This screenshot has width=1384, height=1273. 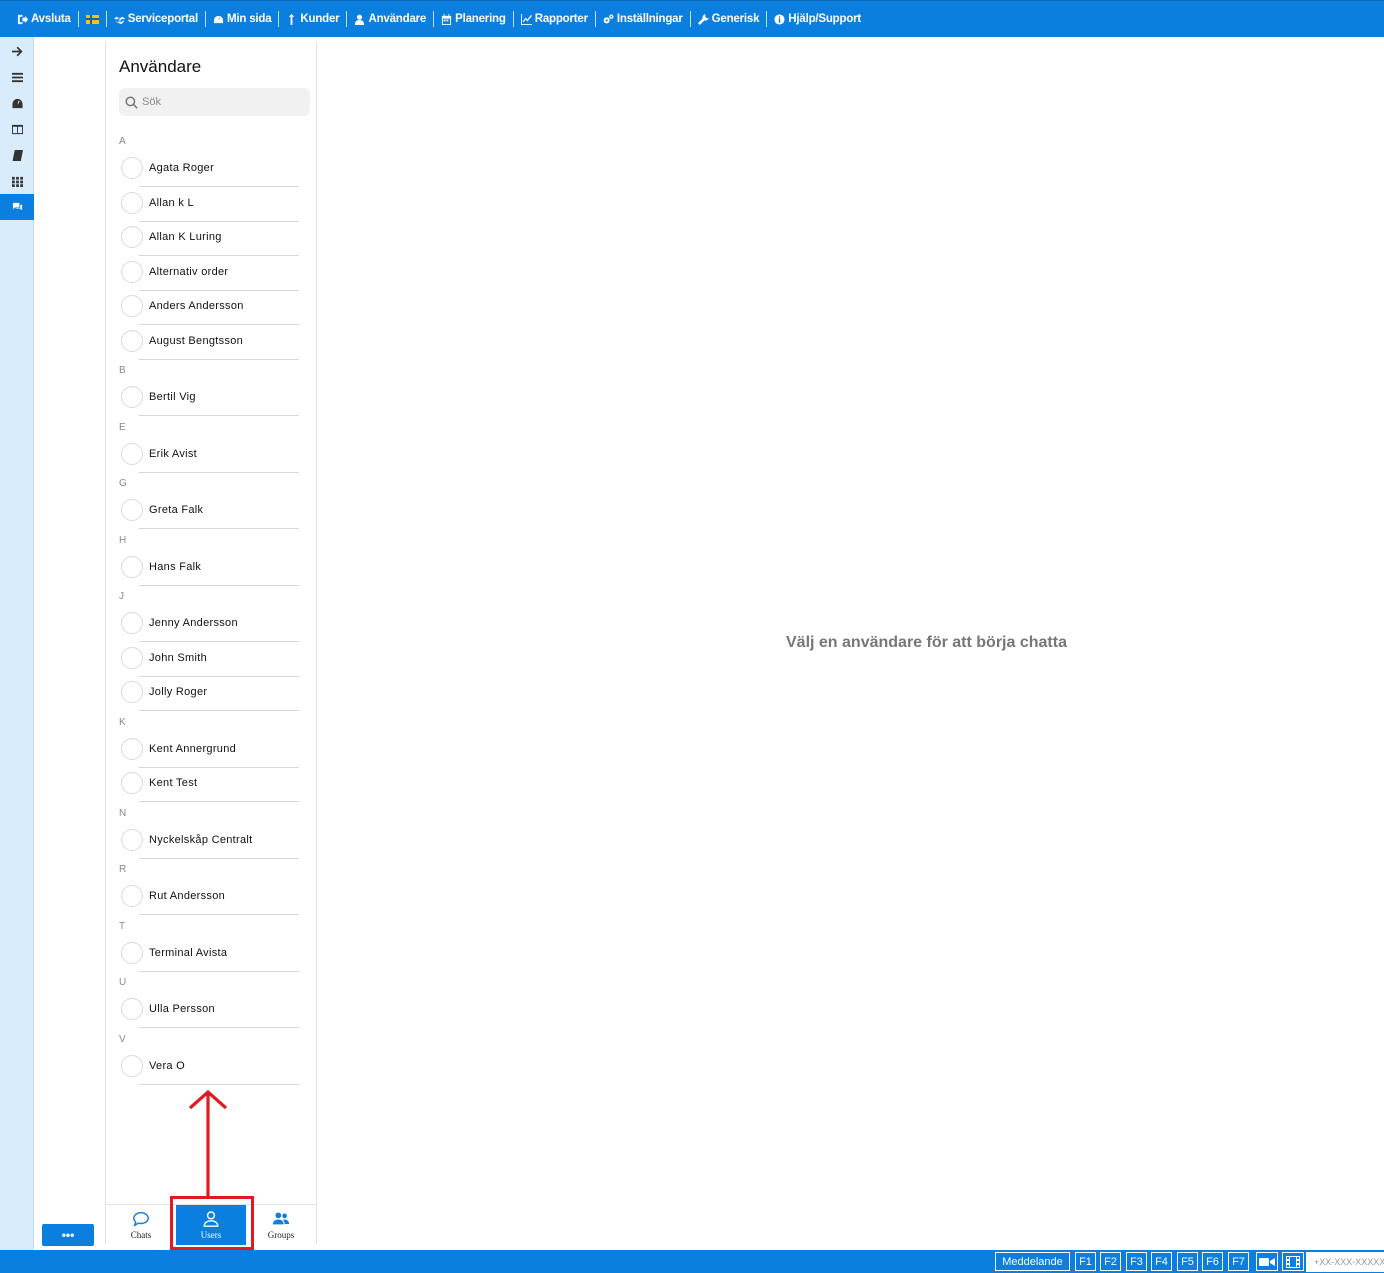 What do you see at coordinates (201, 839) in the screenshot?
I see `user-name: Nyckelskåp Centralt` at bounding box center [201, 839].